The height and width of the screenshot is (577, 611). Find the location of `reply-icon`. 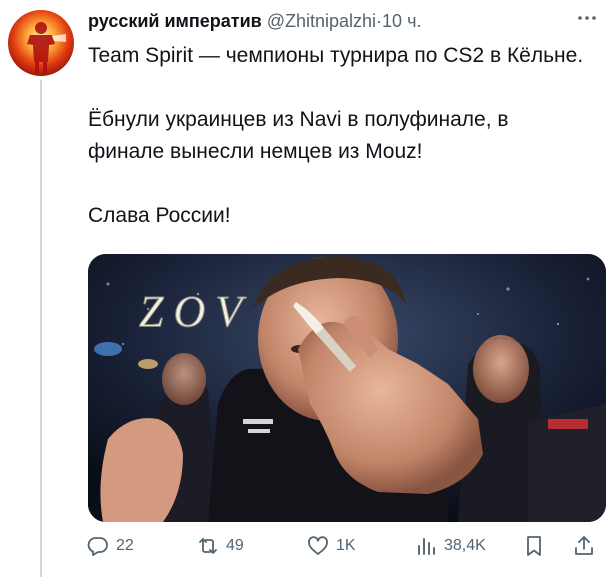

reply-icon is located at coordinates (97, 546).